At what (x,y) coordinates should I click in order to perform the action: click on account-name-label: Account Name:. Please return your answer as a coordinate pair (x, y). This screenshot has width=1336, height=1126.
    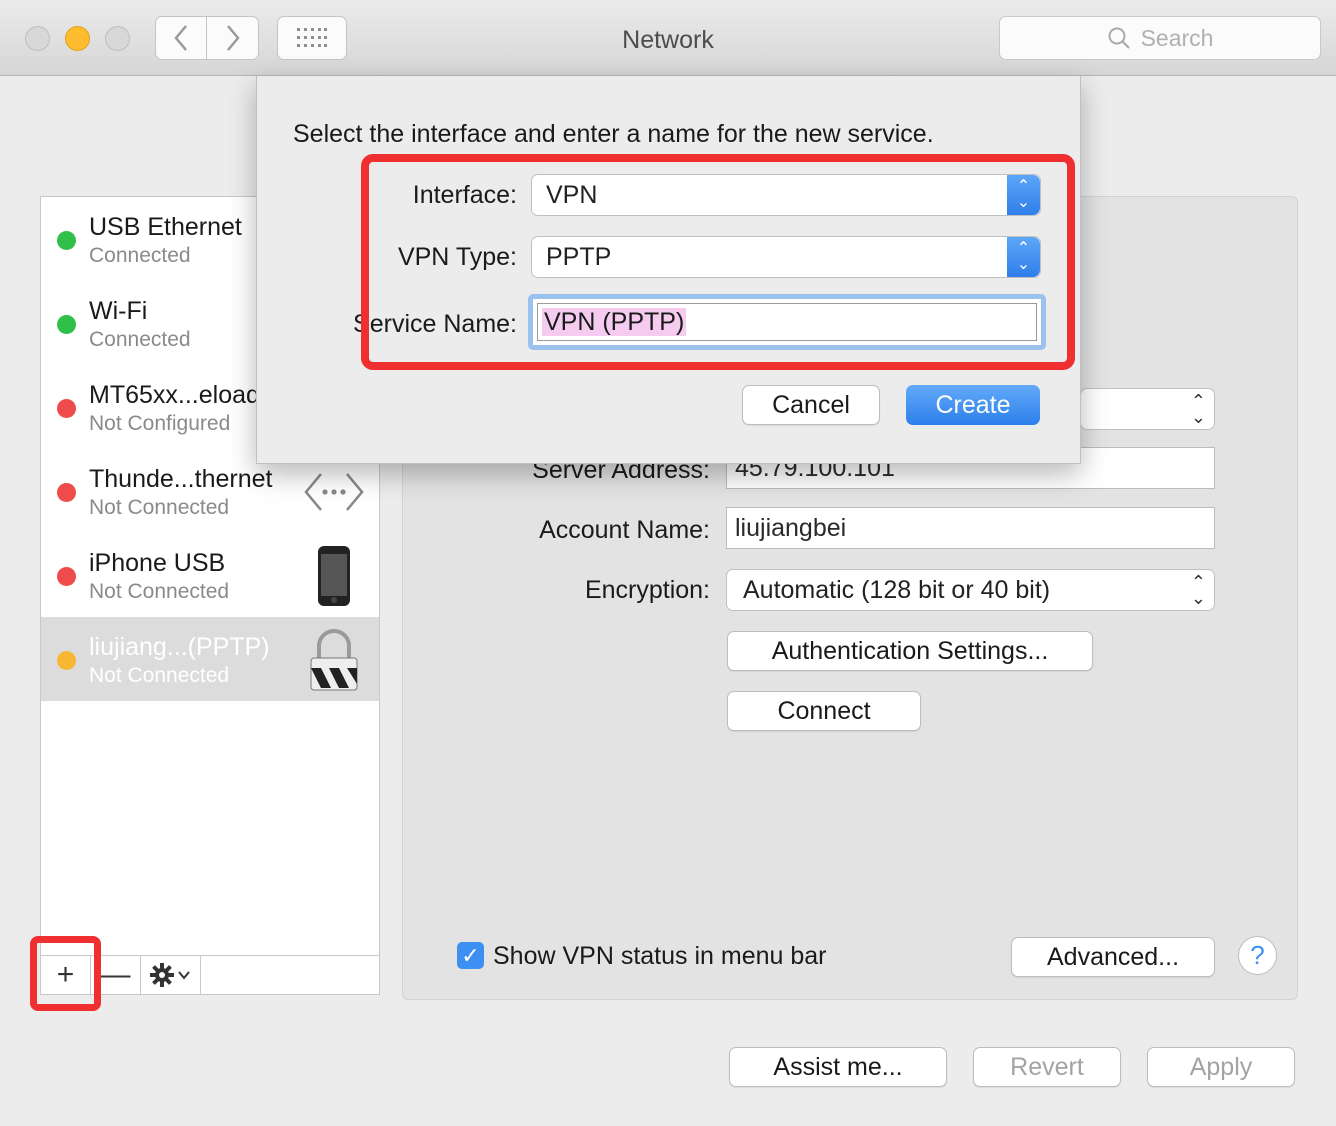
    Looking at the image, I should click on (624, 530).